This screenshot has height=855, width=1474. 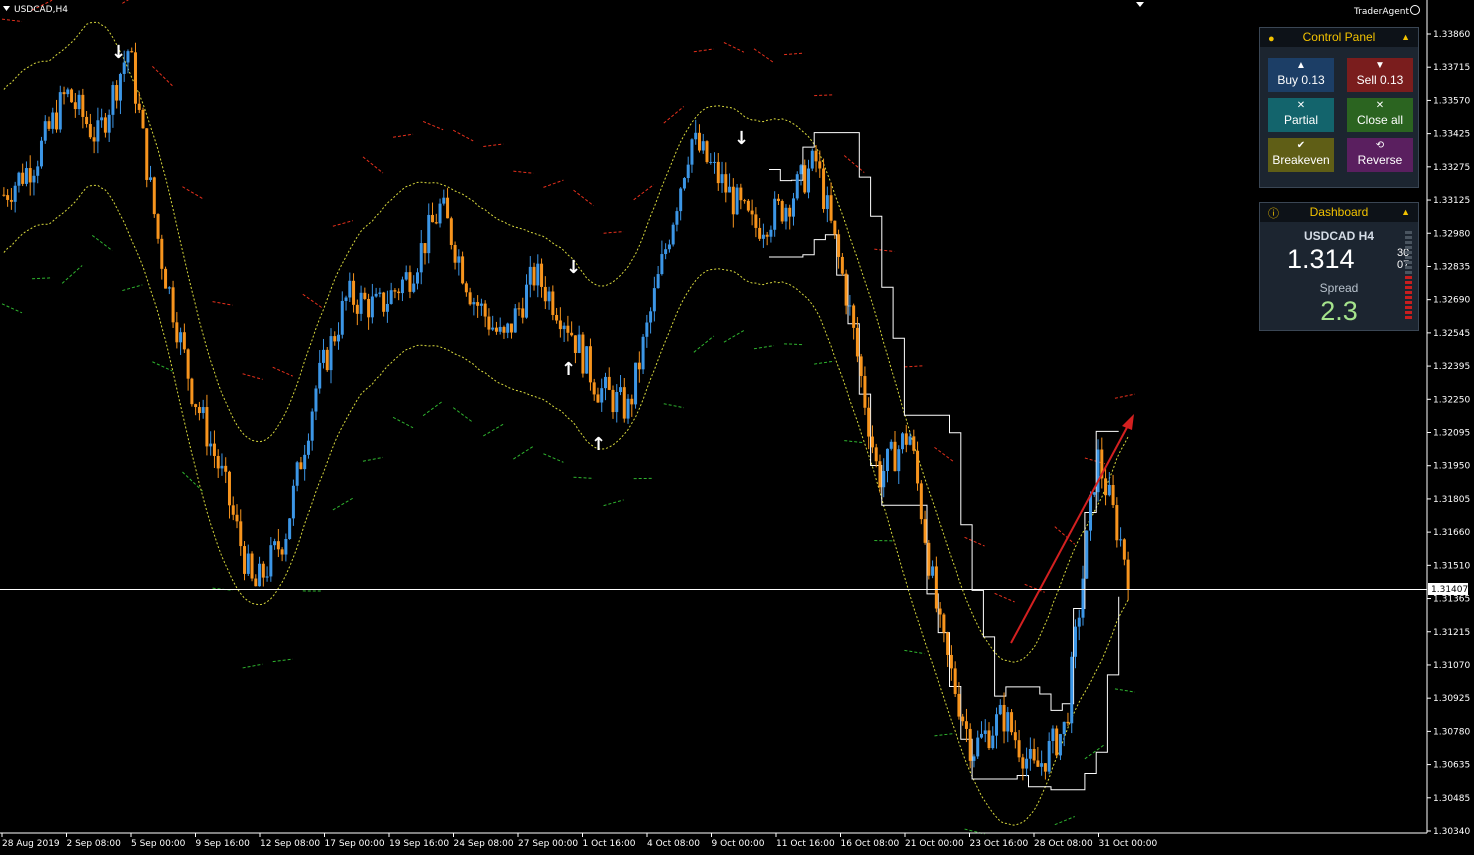 What do you see at coordinates (1063, 844) in the screenshot?
I see `time-tick-label: 28 Oct 08:00` at bounding box center [1063, 844].